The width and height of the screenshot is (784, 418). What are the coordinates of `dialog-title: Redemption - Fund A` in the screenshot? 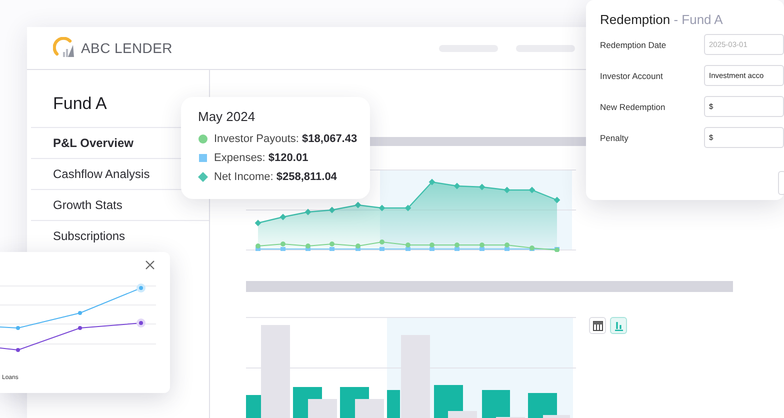 It's located at (662, 19).